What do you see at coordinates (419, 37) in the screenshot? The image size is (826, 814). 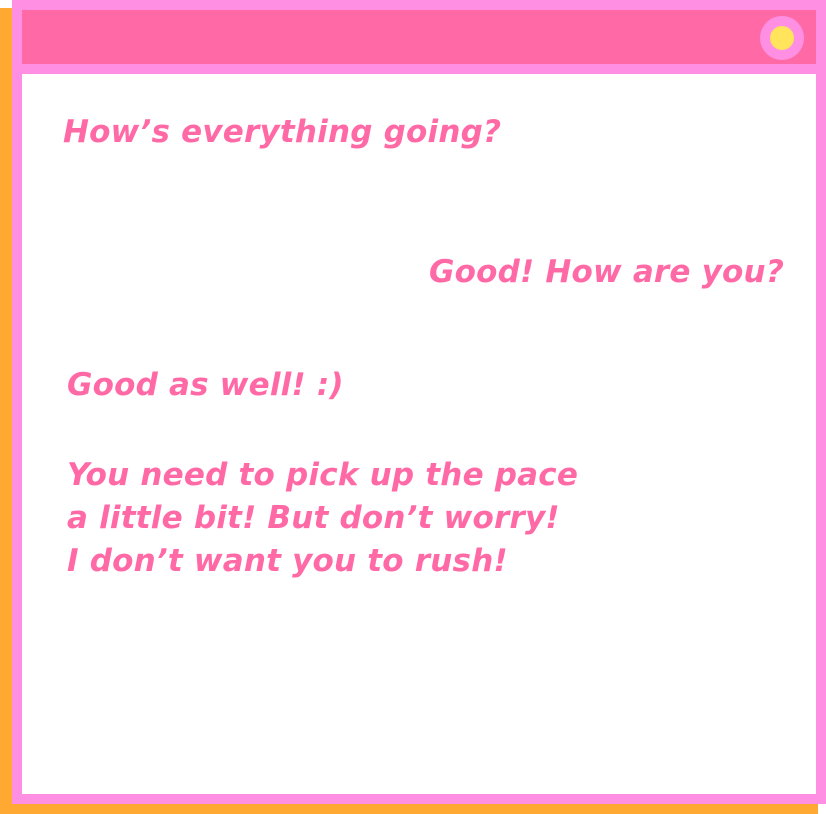 I see `title-bar` at bounding box center [419, 37].